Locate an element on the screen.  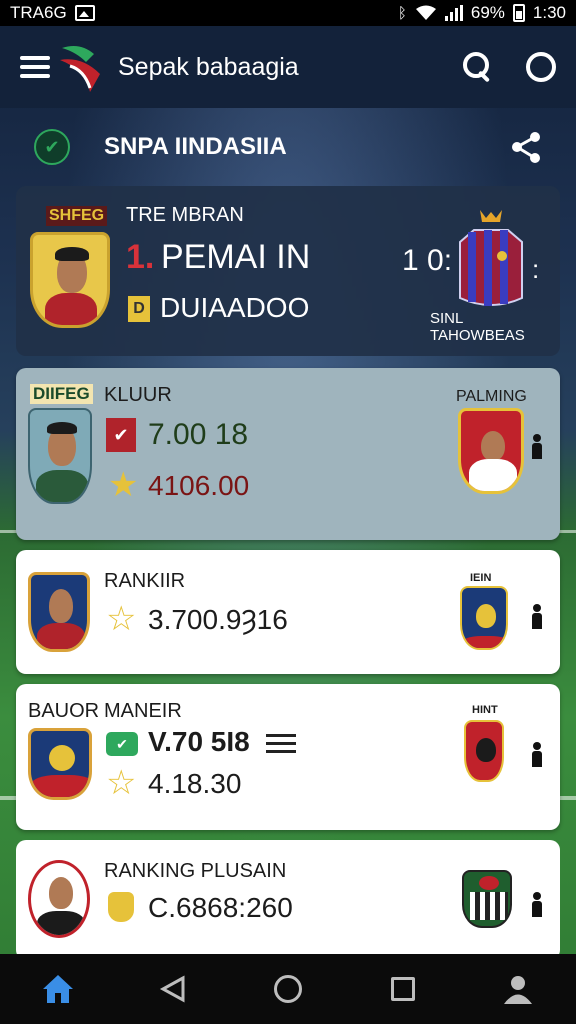
card-tag: BAUOR is located at coordinates (64, 711).